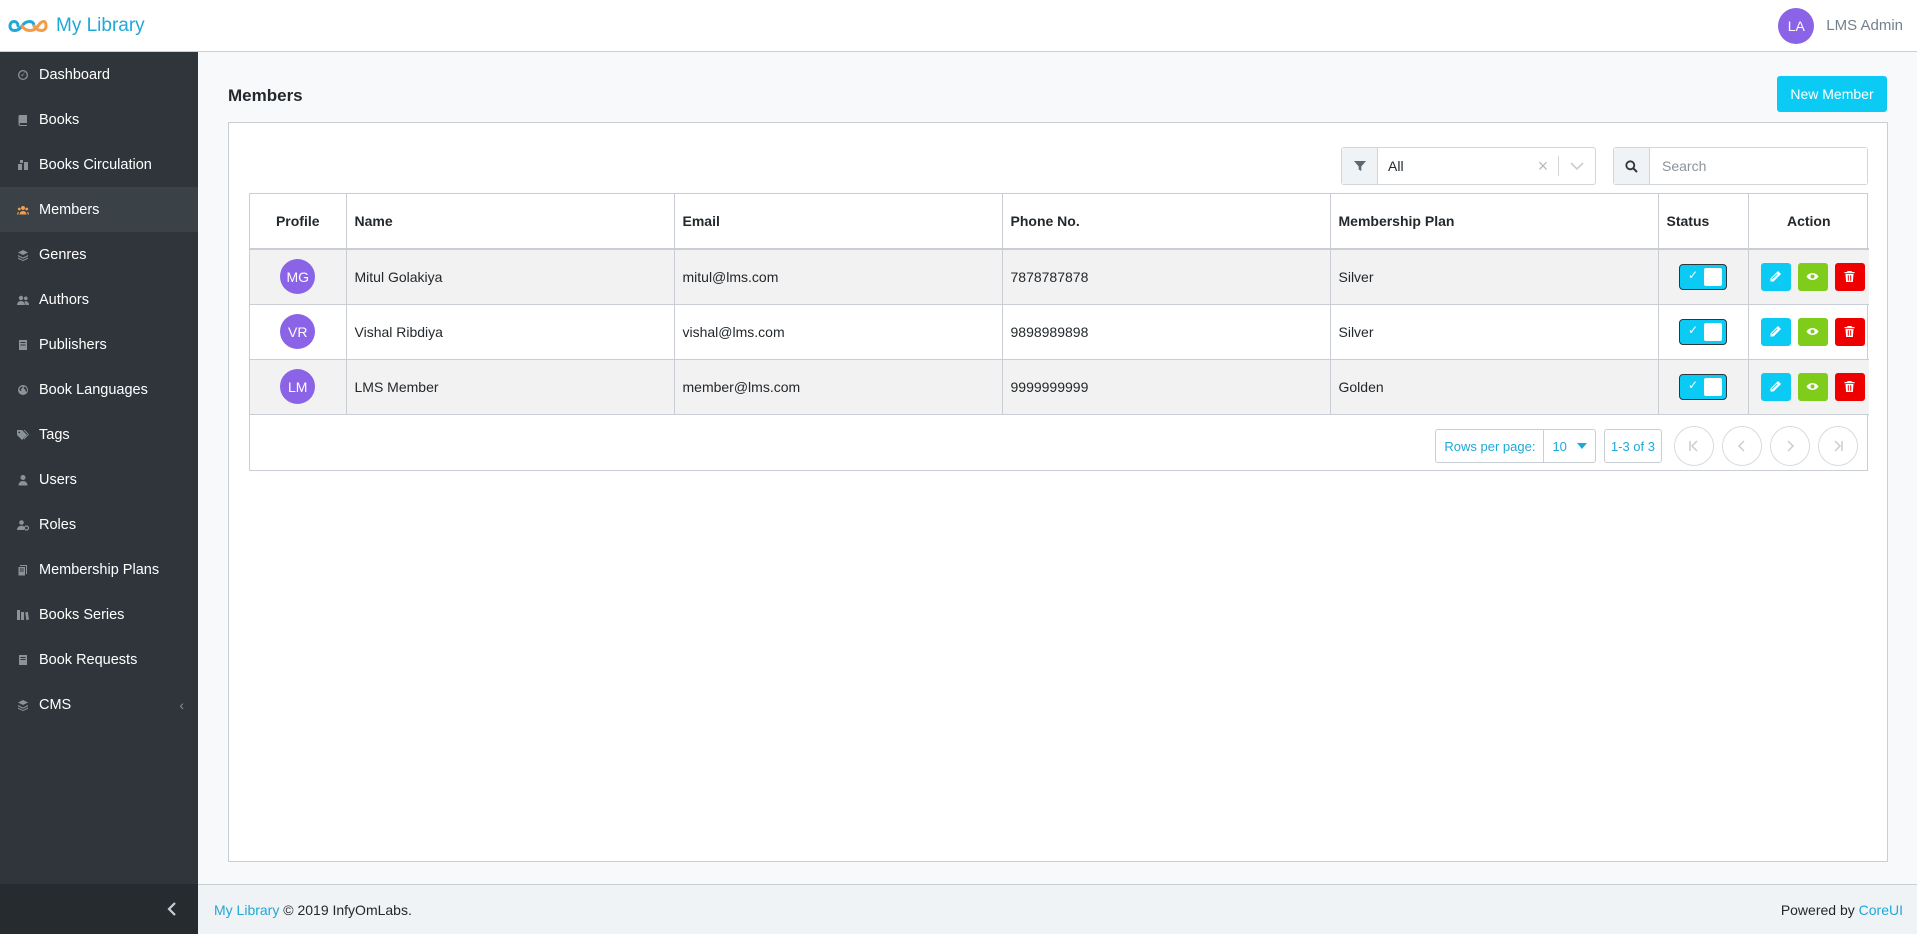  Describe the element at coordinates (74, 74) in the screenshot. I see `sidebar-item-label: Dashboard` at that location.